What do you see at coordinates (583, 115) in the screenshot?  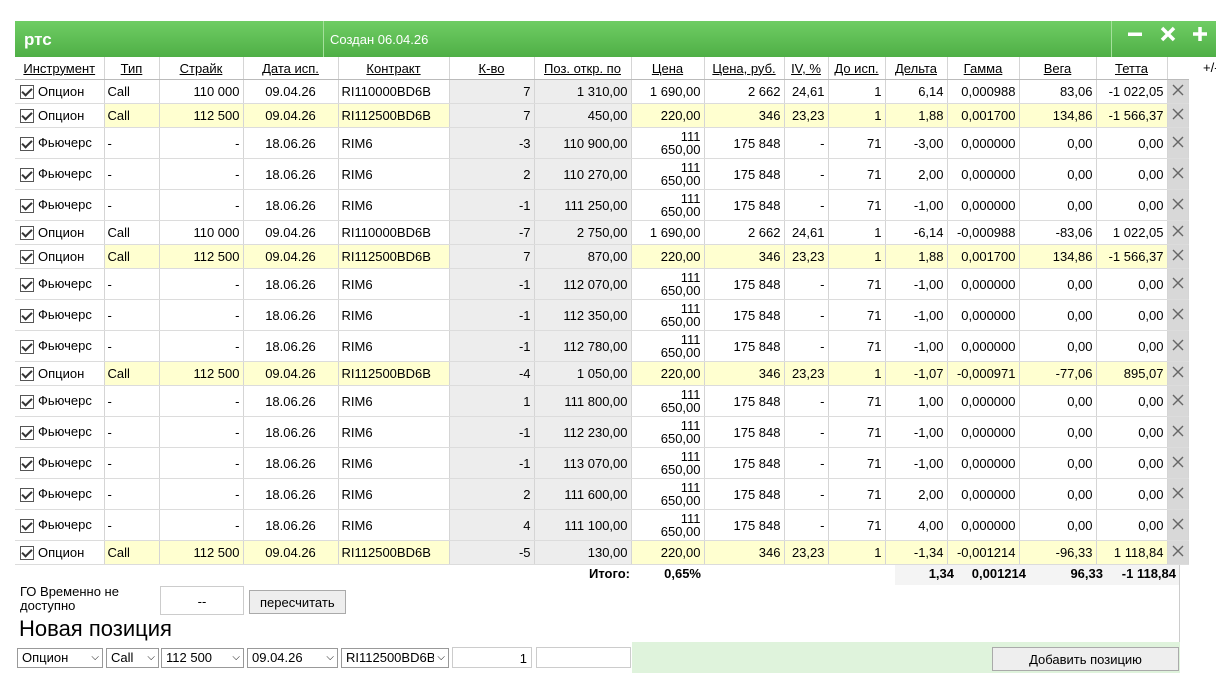 I see `open-price-cell: 450,00` at bounding box center [583, 115].